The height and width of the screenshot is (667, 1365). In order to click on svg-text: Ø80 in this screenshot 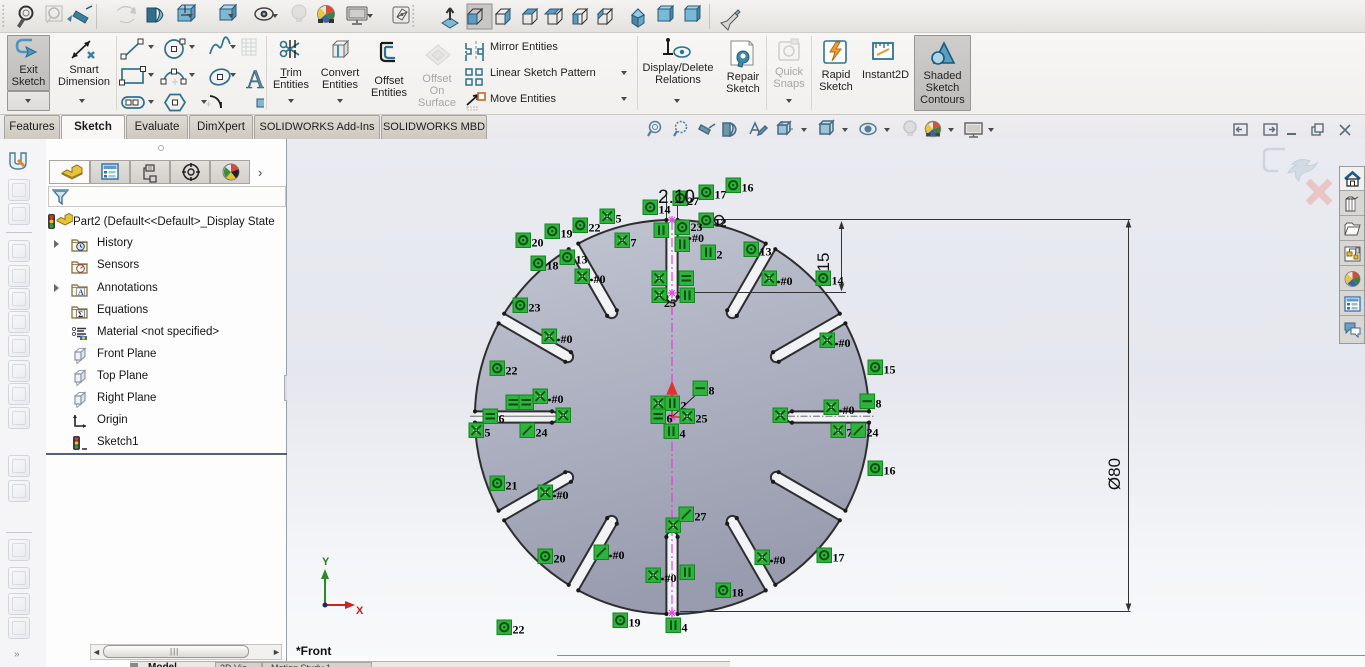, I will do `click(1114, 474)`.